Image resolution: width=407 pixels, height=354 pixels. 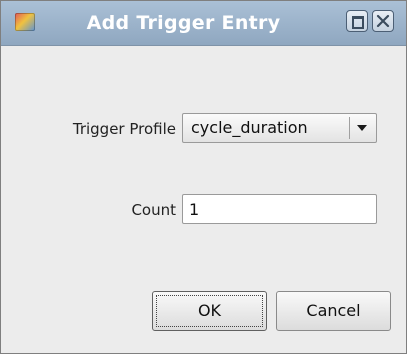 I want to click on maximize-icon, so click(x=358, y=22).